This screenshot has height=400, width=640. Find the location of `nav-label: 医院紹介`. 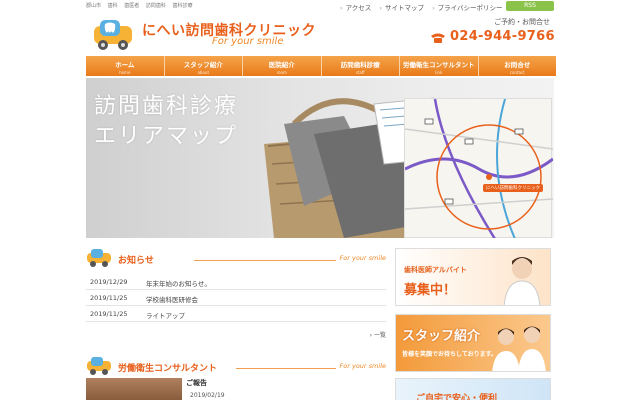

nav-label: 医院紹介 is located at coordinates (281, 65).